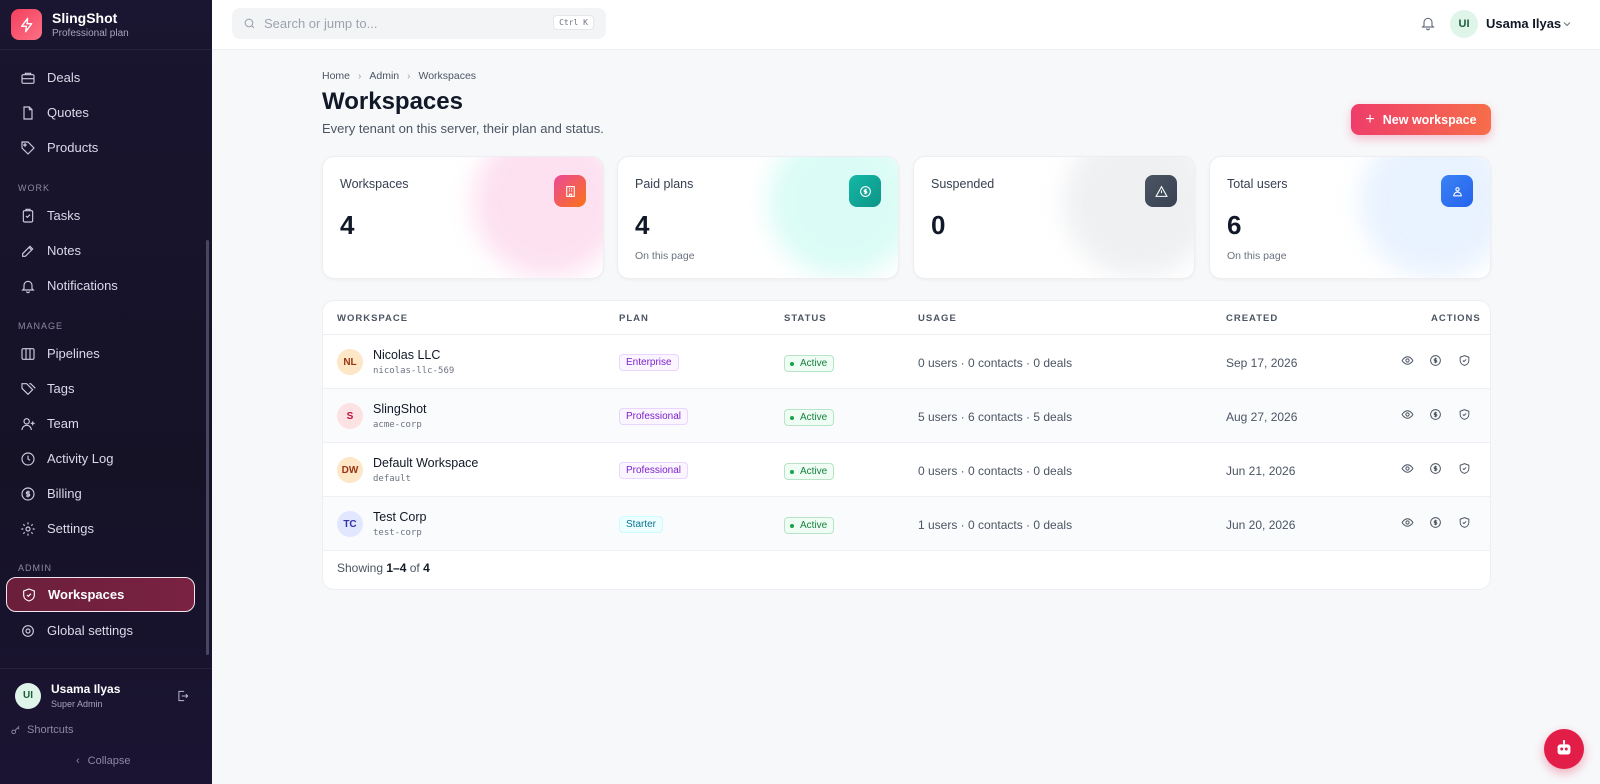 The height and width of the screenshot is (784, 1600). I want to click on briefcase-icon, so click(28, 78).